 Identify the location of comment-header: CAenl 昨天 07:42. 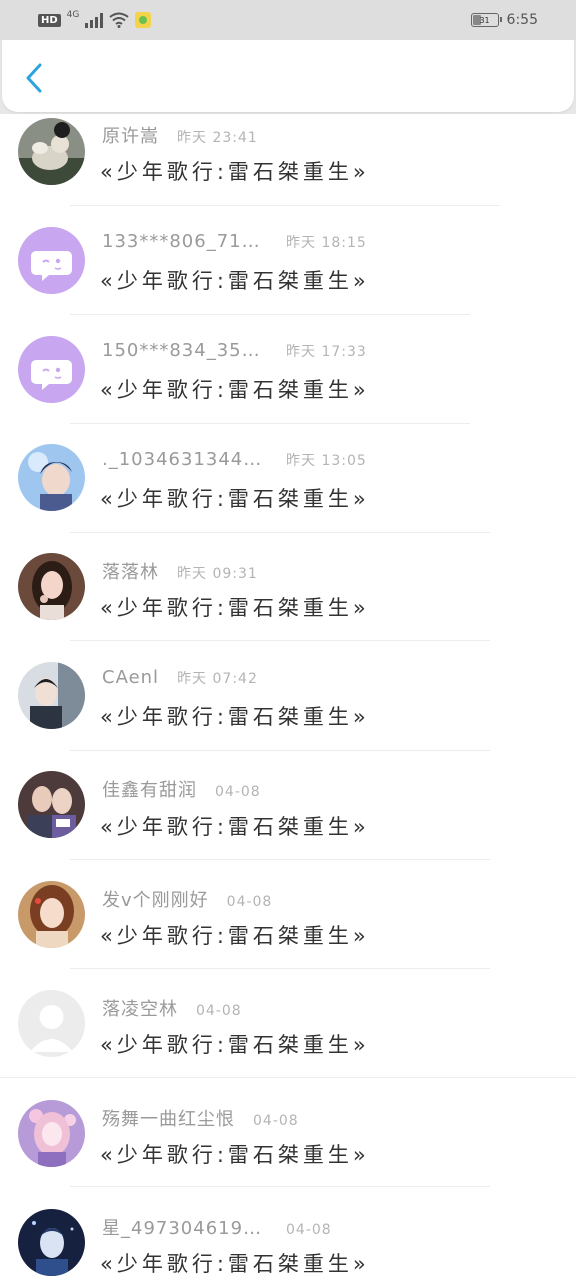
(180, 677).